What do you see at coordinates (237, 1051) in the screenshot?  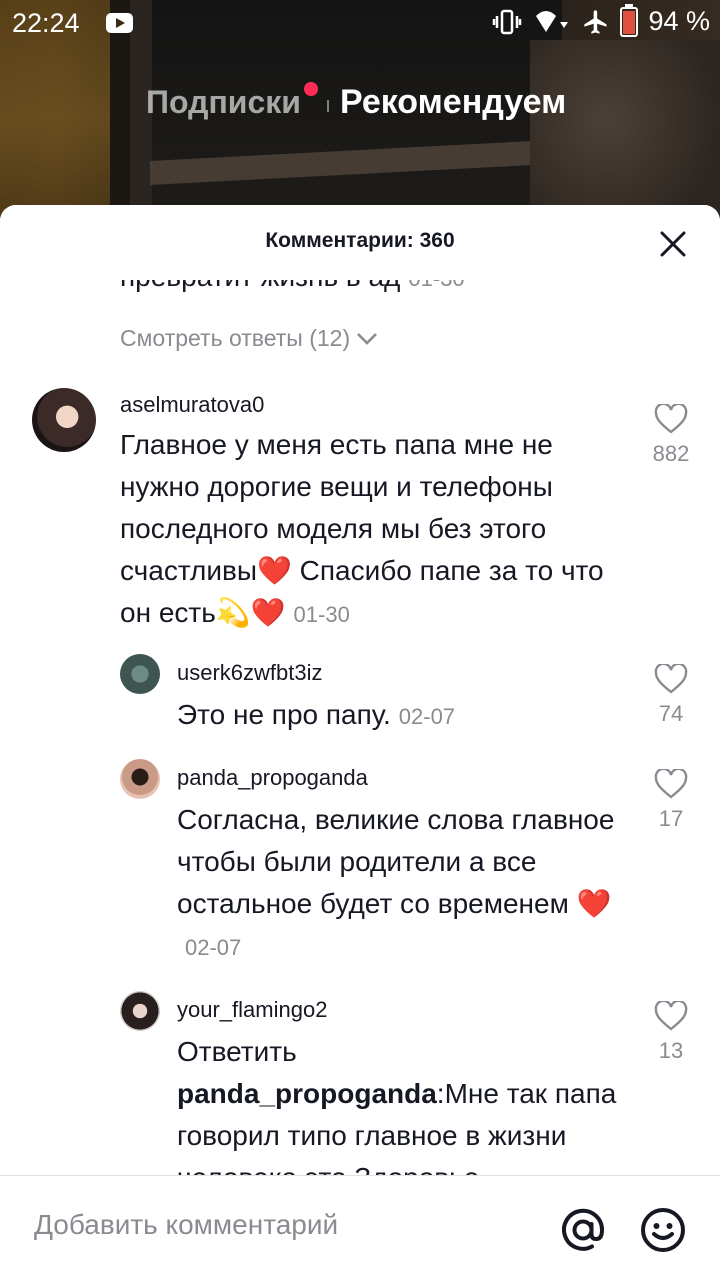 I see `reply-prefix: Ответить` at bounding box center [237, 1051].